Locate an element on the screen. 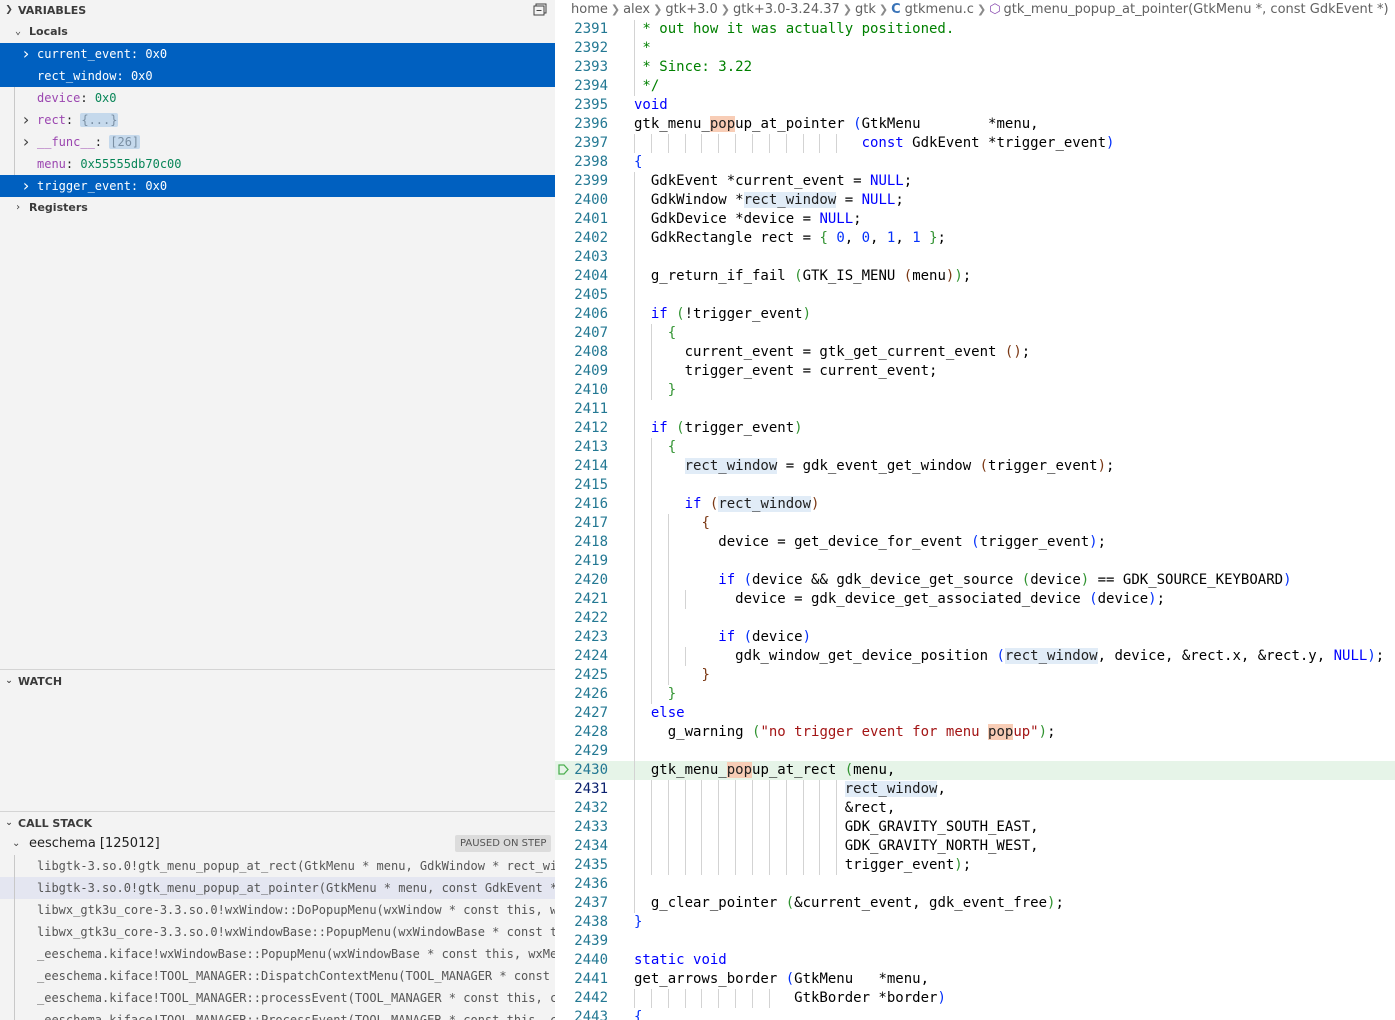 The height and width of the screenshot is (1020, 1395). line-number: 2417 is located at coordinates (581, 523).